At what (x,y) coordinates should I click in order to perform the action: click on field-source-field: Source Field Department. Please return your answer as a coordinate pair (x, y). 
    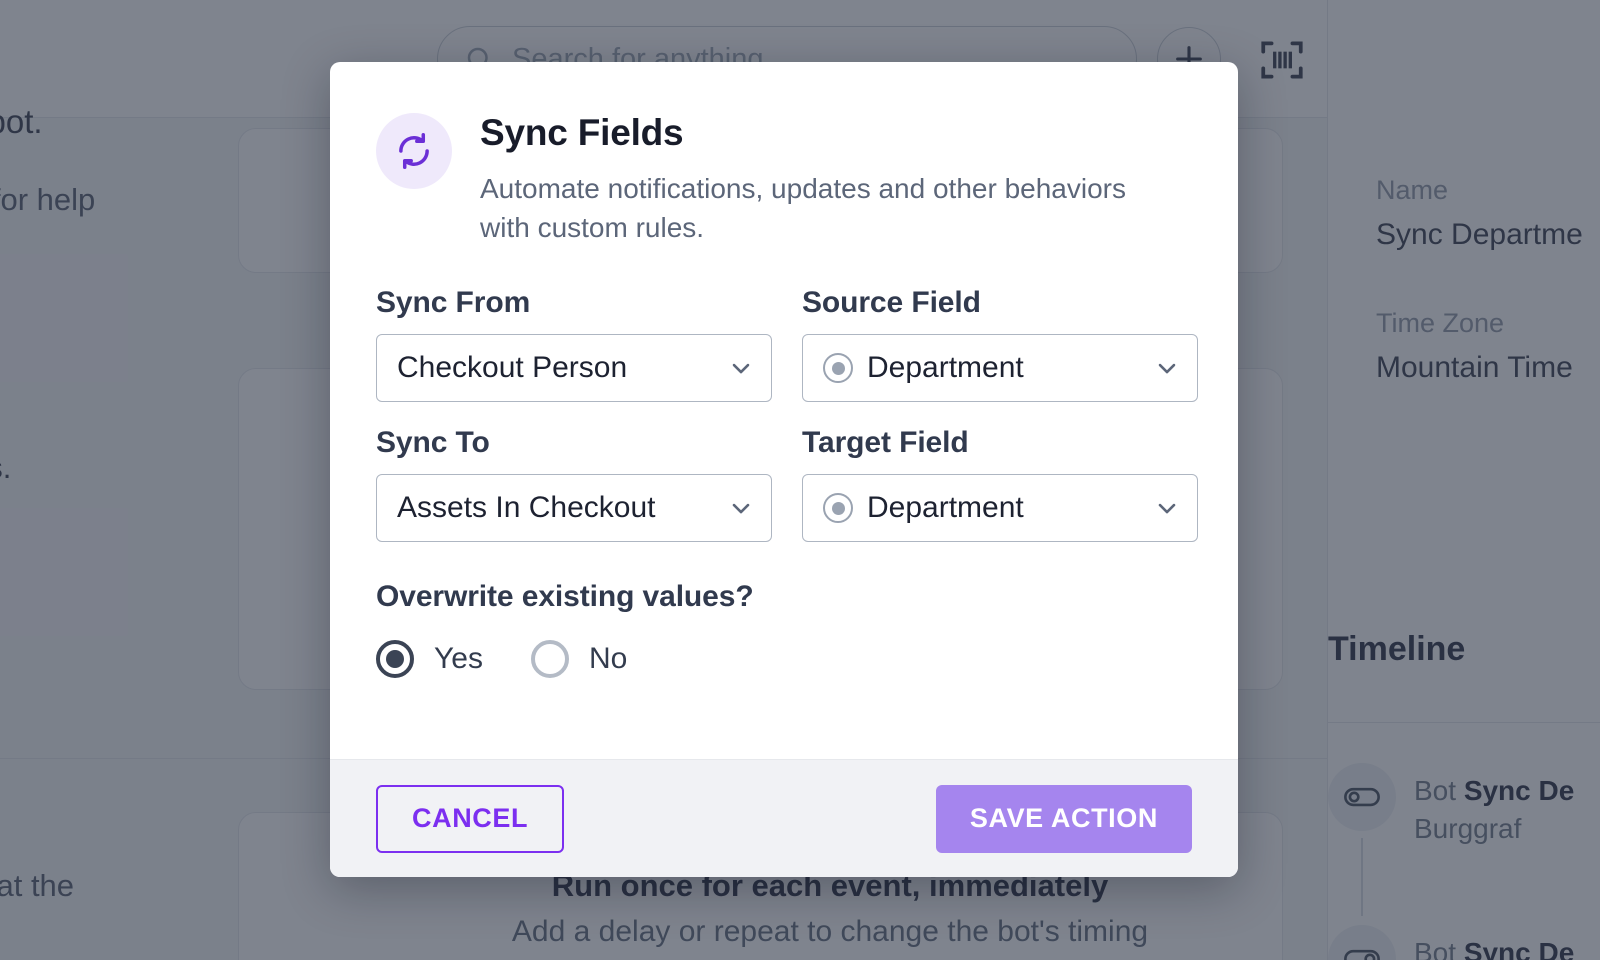
    Looking at the image, I should click on (1000, 344).